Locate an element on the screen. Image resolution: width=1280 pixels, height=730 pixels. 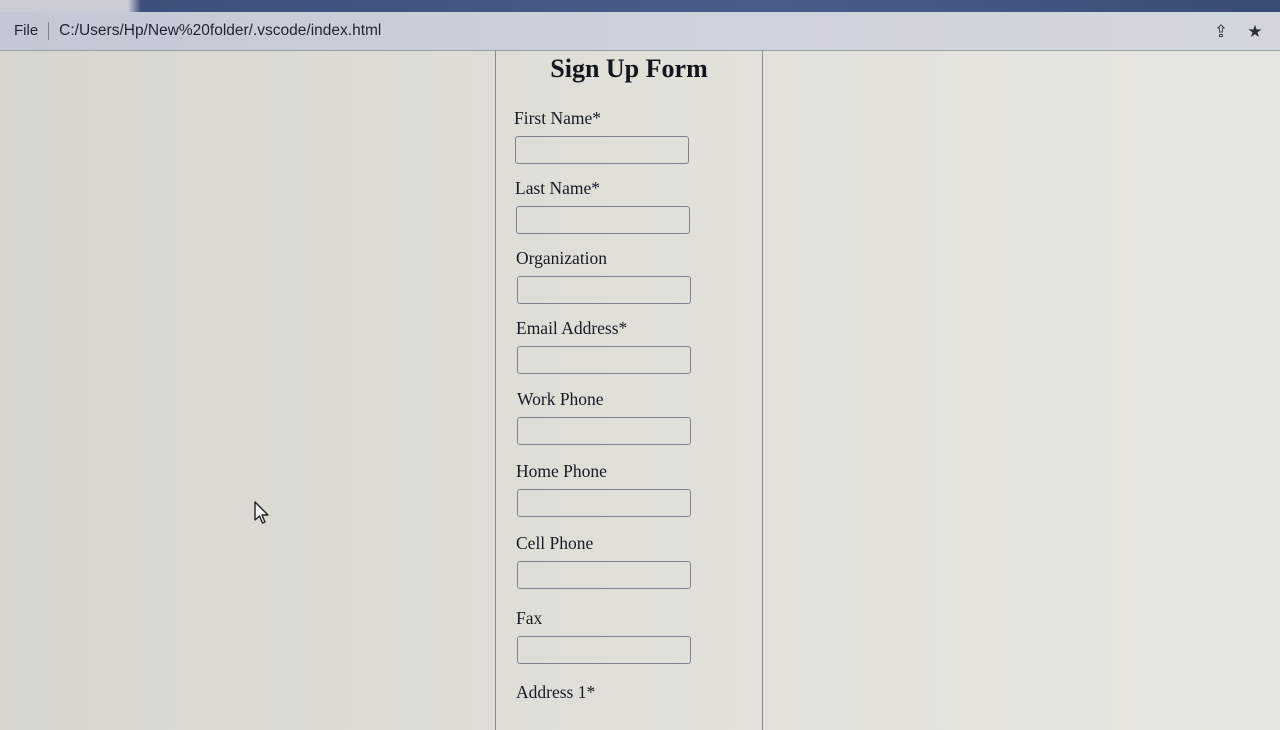
first-name-input is located at coordinates (602, 150).